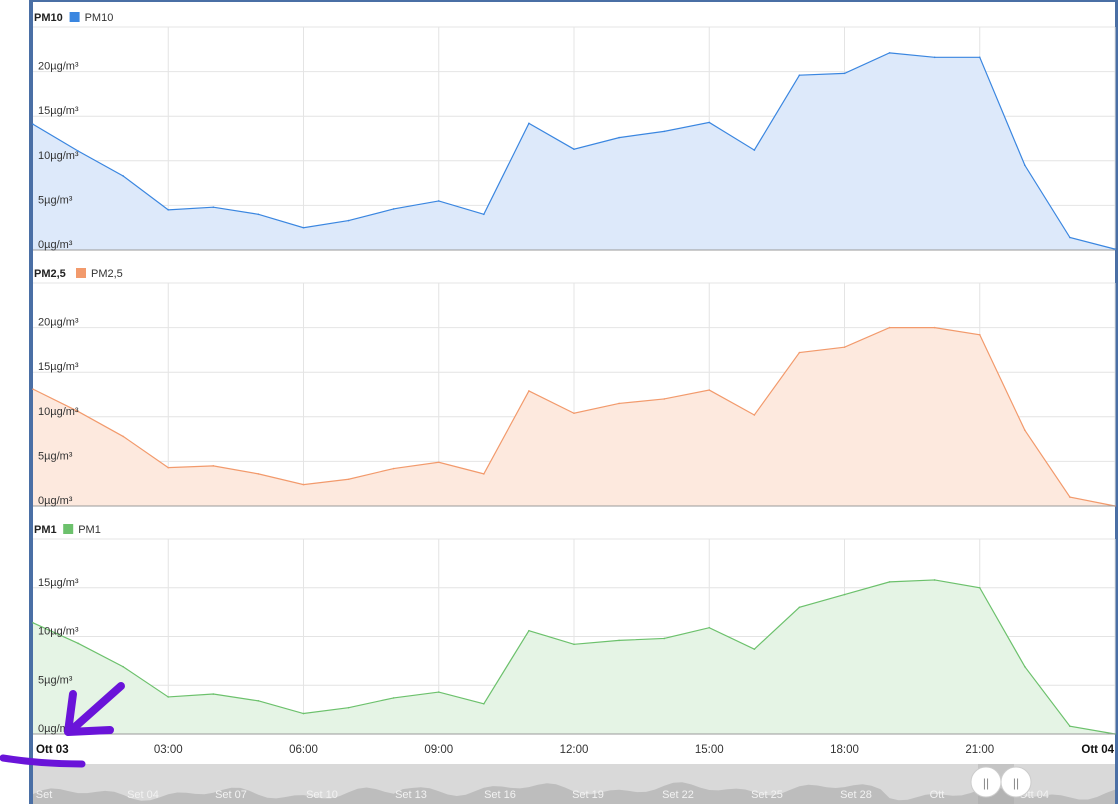 This screenshot has height=809, width=1118. Describe the element at coordinates (500, 795) in the screenshot. I see `navigator-label: Set 16` at that location.